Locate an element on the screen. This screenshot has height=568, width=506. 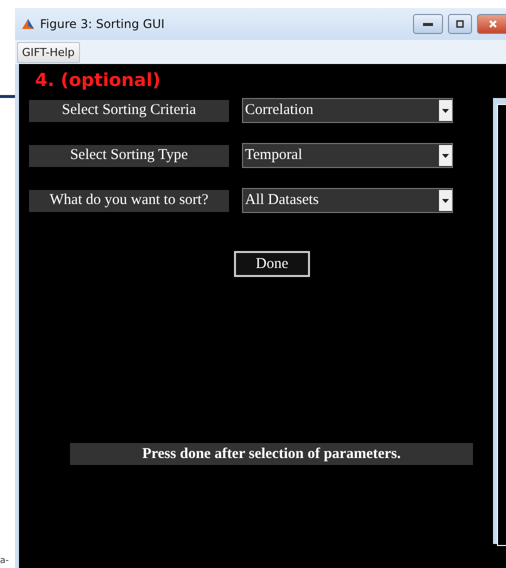
maximize-button is located at coordinates (460, 24).